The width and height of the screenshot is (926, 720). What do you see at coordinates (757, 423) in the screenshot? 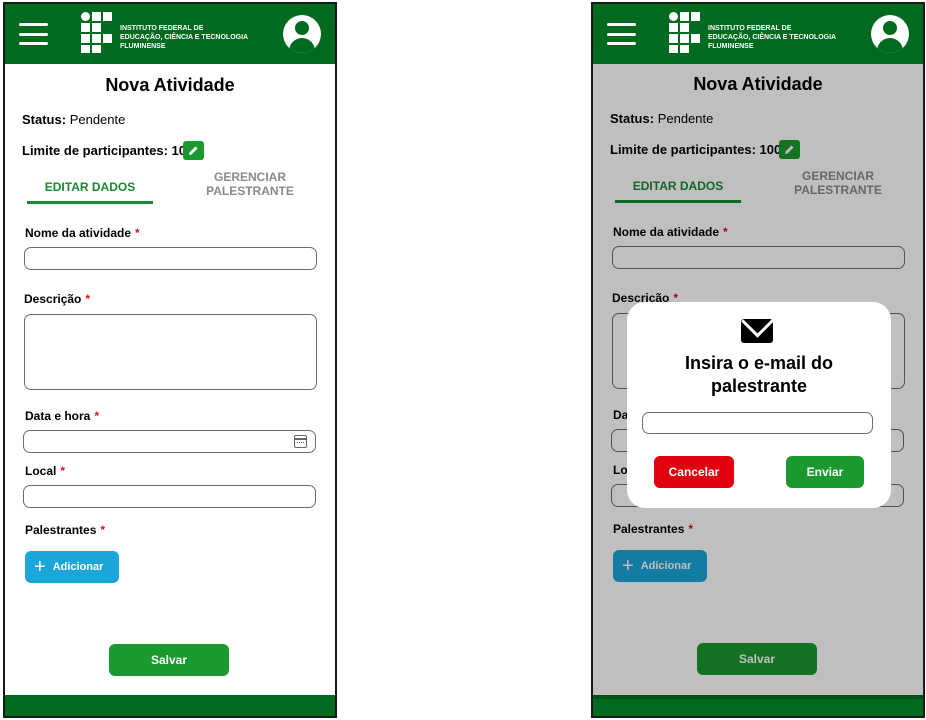
I see `speaker-email-input` at bounding box center [757, 423].